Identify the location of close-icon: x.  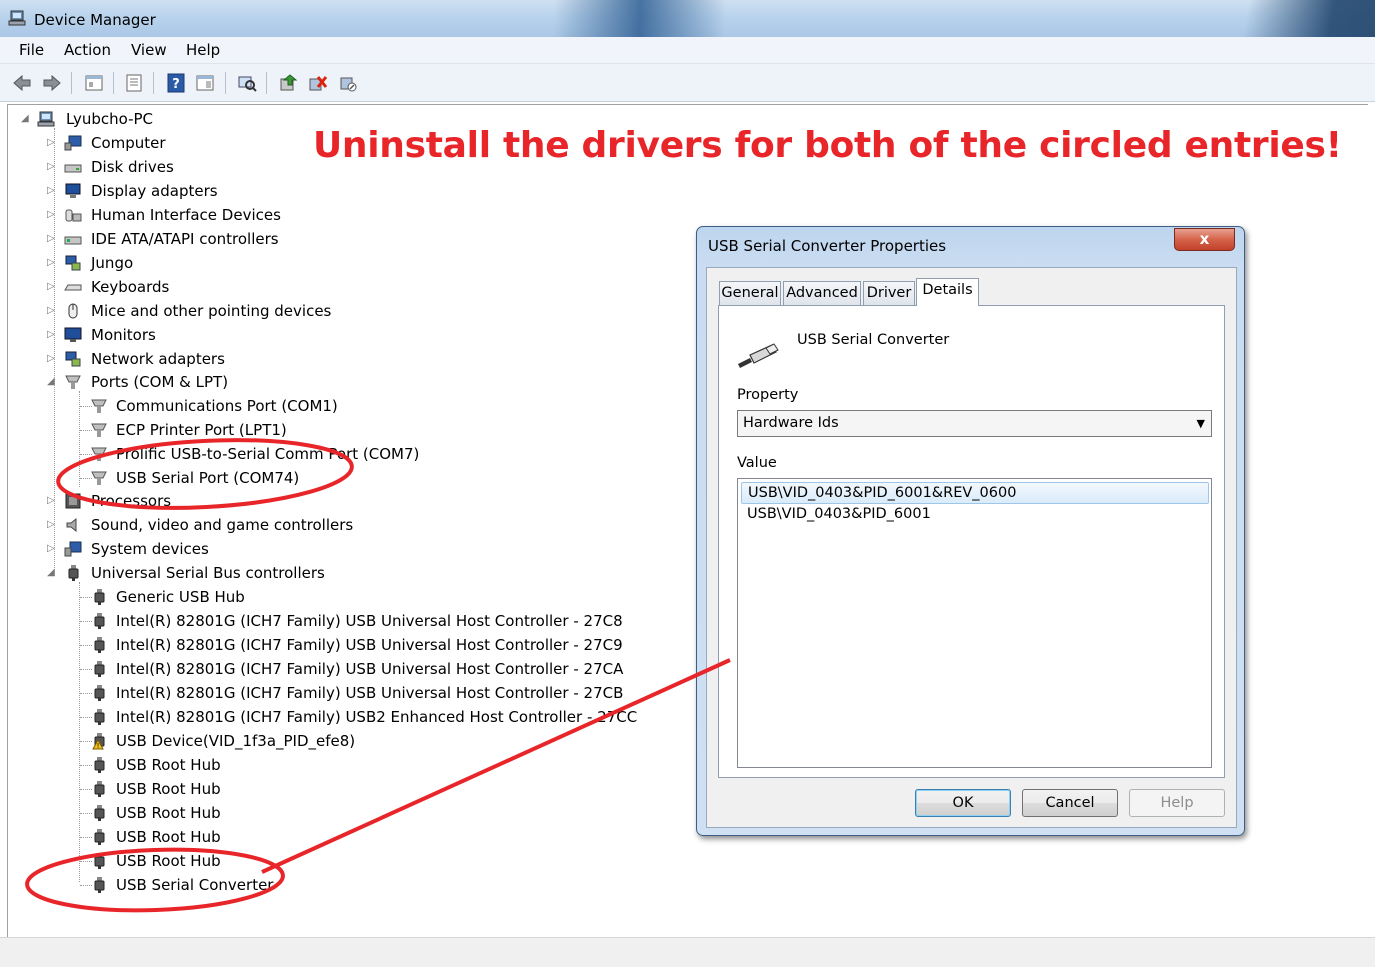
(1204, 239).